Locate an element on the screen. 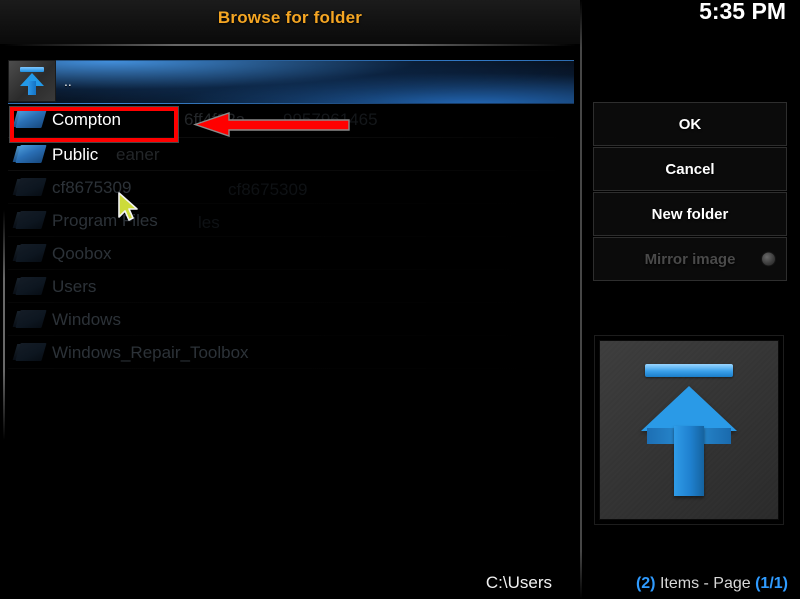 This screenshot has height=599, width=800. status-badge: (2) Items - Page (1/1) is located at coordinates (712, 584).